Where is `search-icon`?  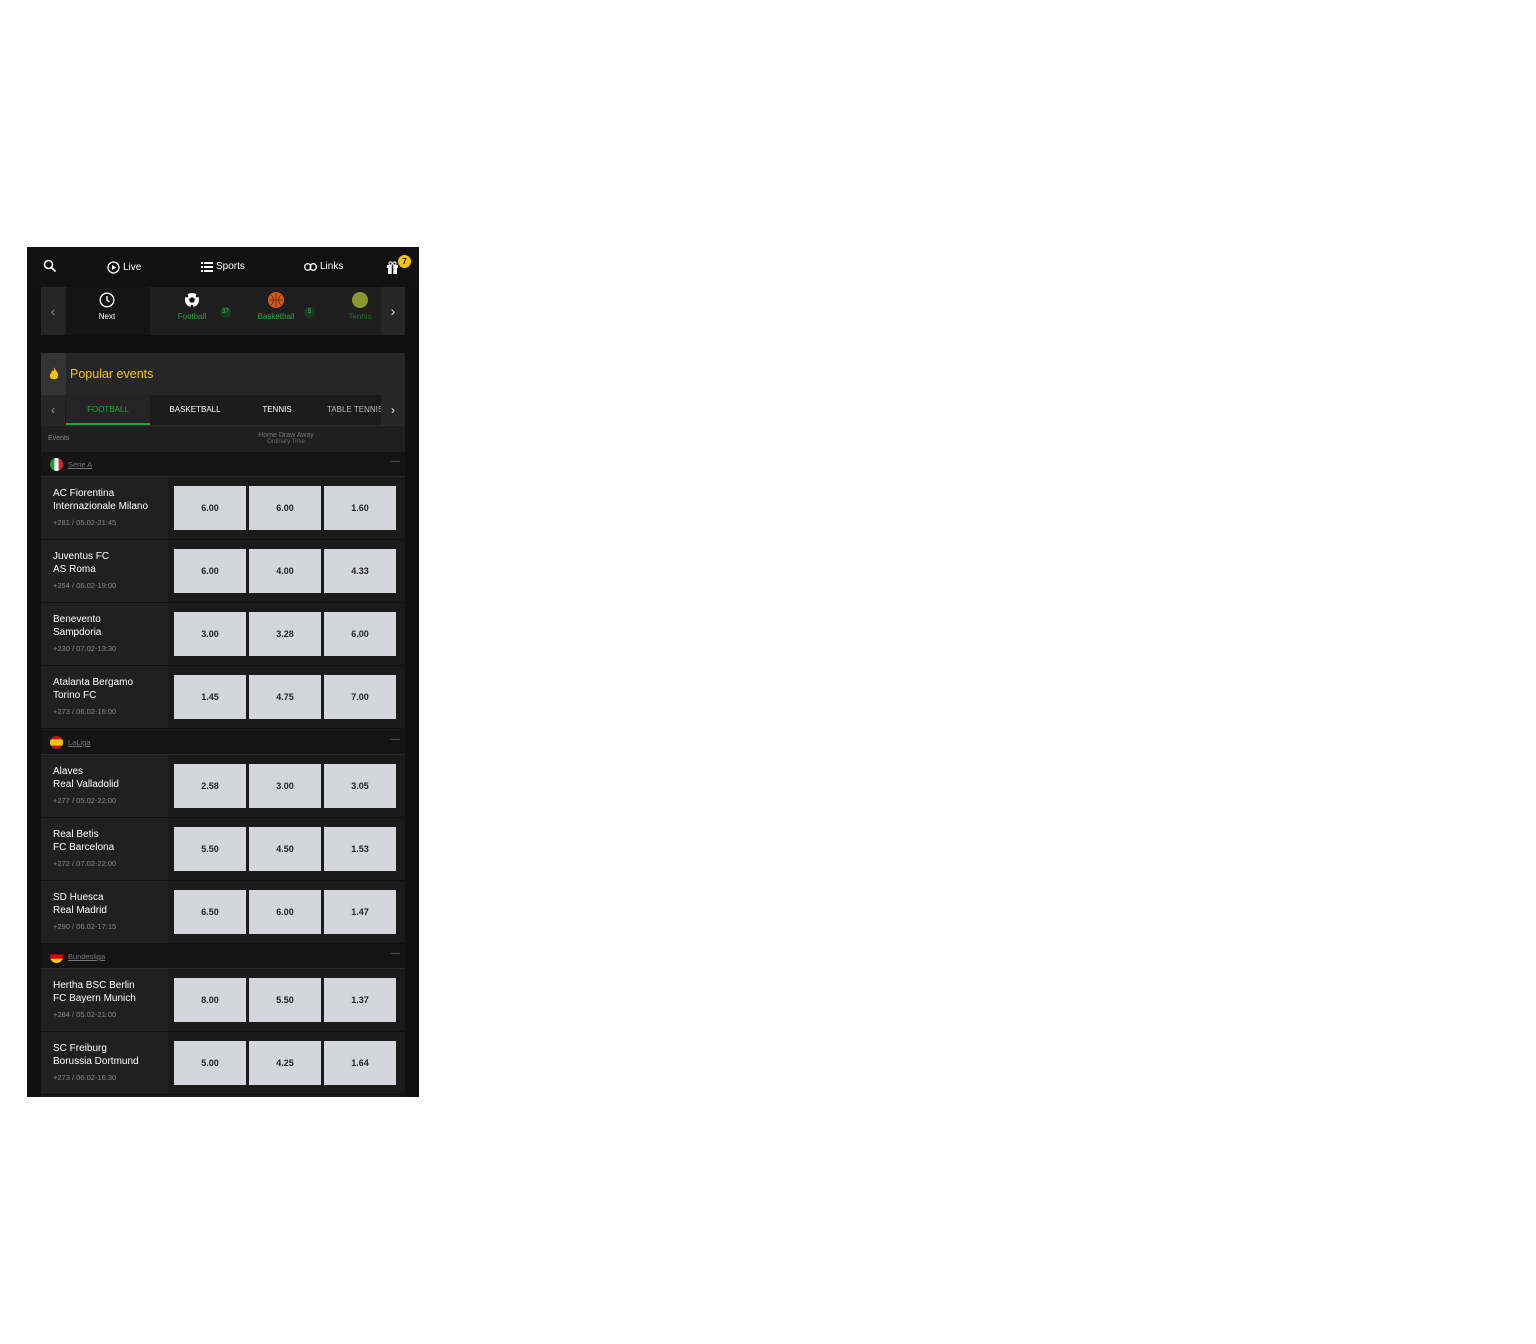
search-icon is located at coordinates (53, 268).